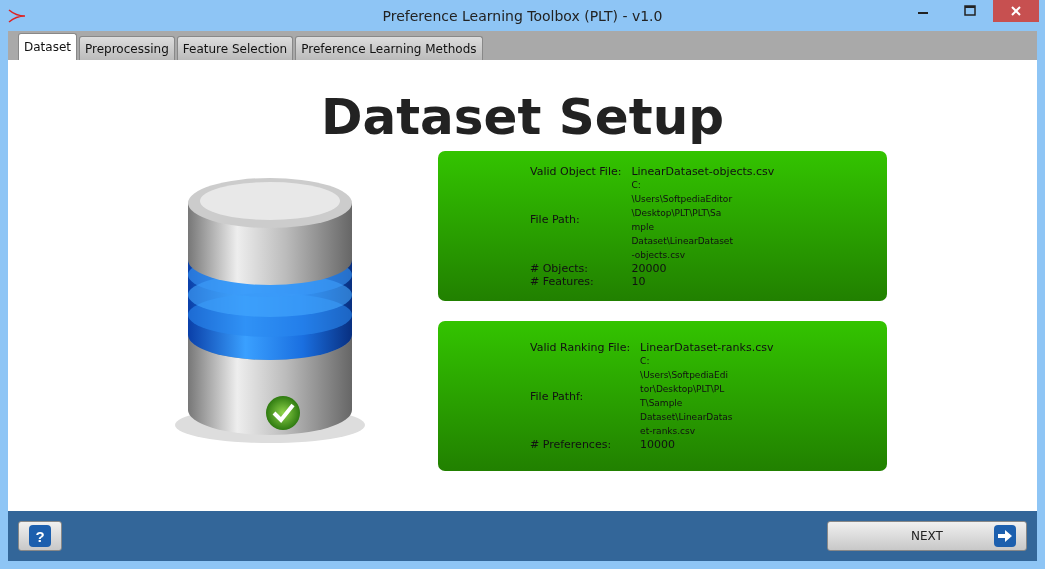  What do you see at coordinates (127, 48) in the screenshot?
I see `tab: Preprocessing` at bounding box center [127, 48].